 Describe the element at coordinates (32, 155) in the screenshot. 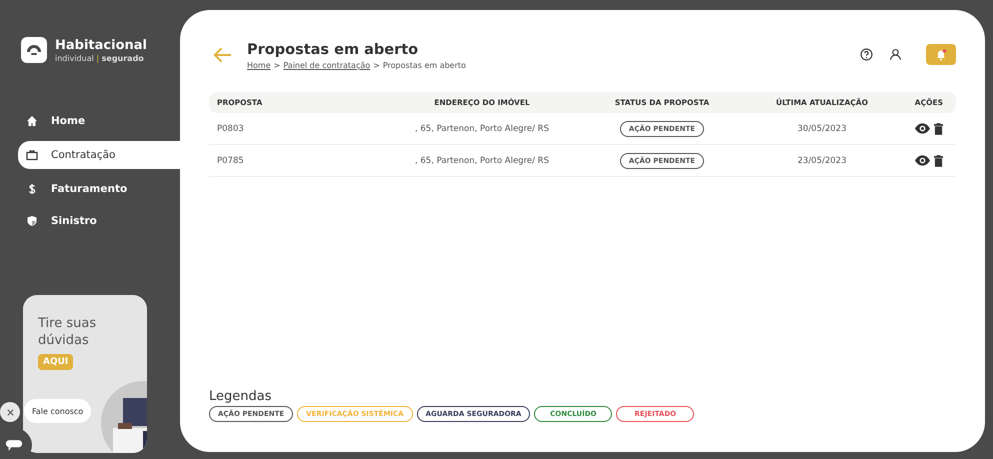

I see `briefcase-icon` at that location.